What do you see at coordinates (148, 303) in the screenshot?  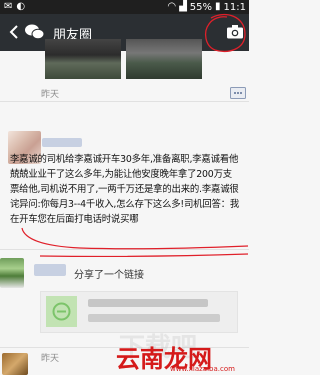 I see `link-title` at bounding box center [148, 303].